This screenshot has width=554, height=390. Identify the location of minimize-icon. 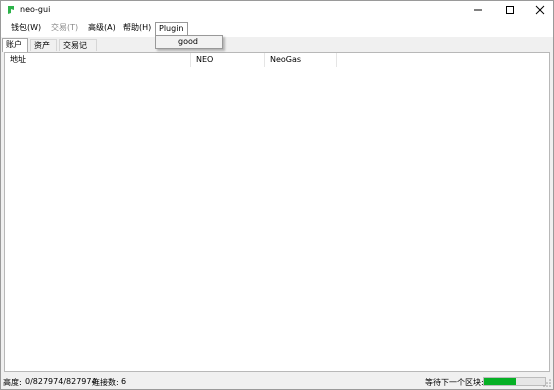
(478, 10).